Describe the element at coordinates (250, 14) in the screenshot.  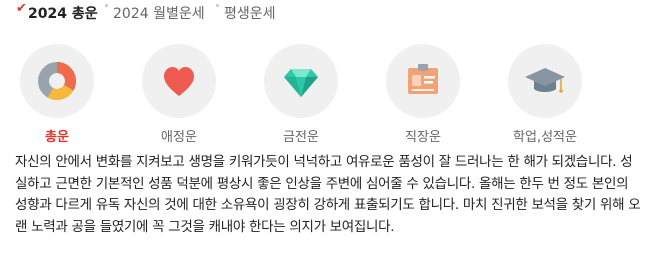
I see `tab-label: 평생운세` at that location.